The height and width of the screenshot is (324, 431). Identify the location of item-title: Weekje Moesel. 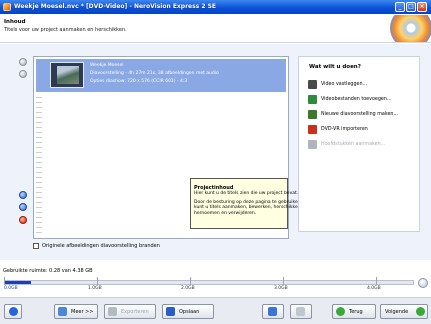
(107, 65).